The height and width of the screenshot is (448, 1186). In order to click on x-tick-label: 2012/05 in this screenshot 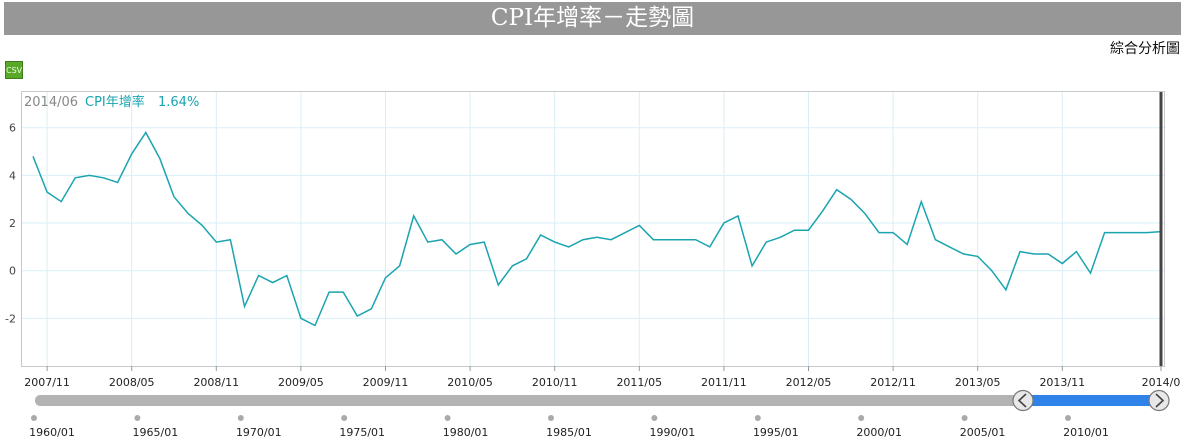, I will do `click(809, 382)`.